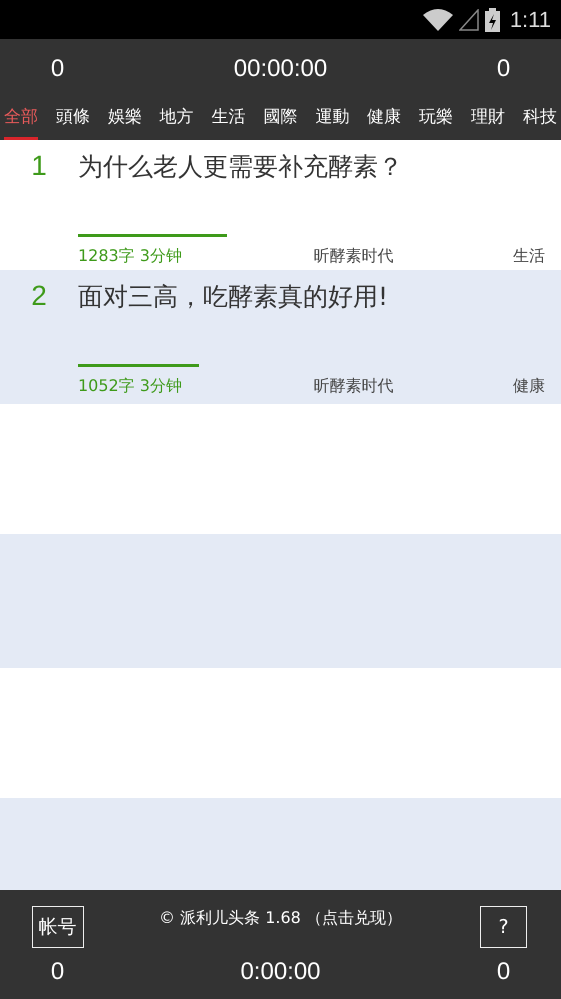 The width and height of the screenshot is (561, 999). Describe the element at coordinates (311, 314) in the screenshot. I see `article-title: 面对三高，吃酵素真的好用!` at that location.